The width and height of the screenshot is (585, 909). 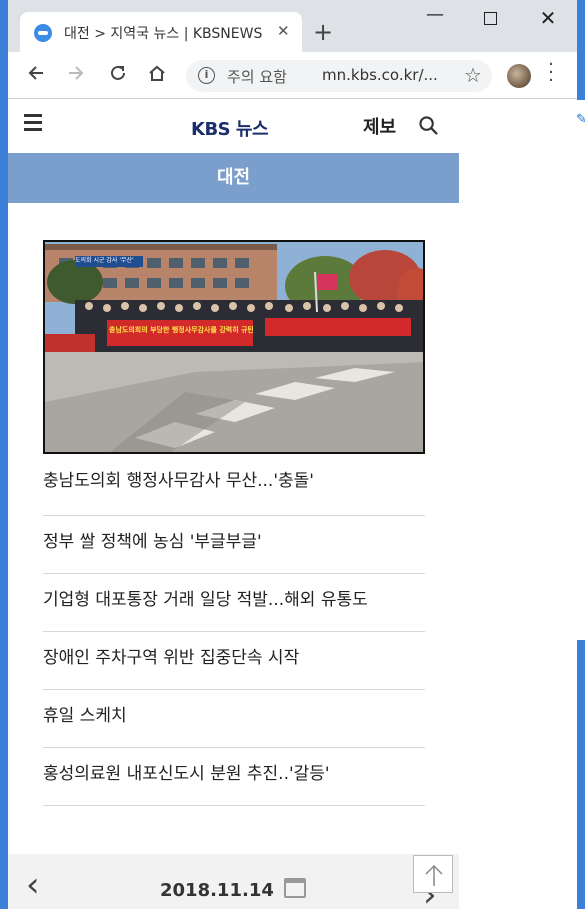 What do you see at coordinates (33, 885) in the screenshot?
I see `prev-date-arrow-icon: ‹` at bounding box center [33, 885].